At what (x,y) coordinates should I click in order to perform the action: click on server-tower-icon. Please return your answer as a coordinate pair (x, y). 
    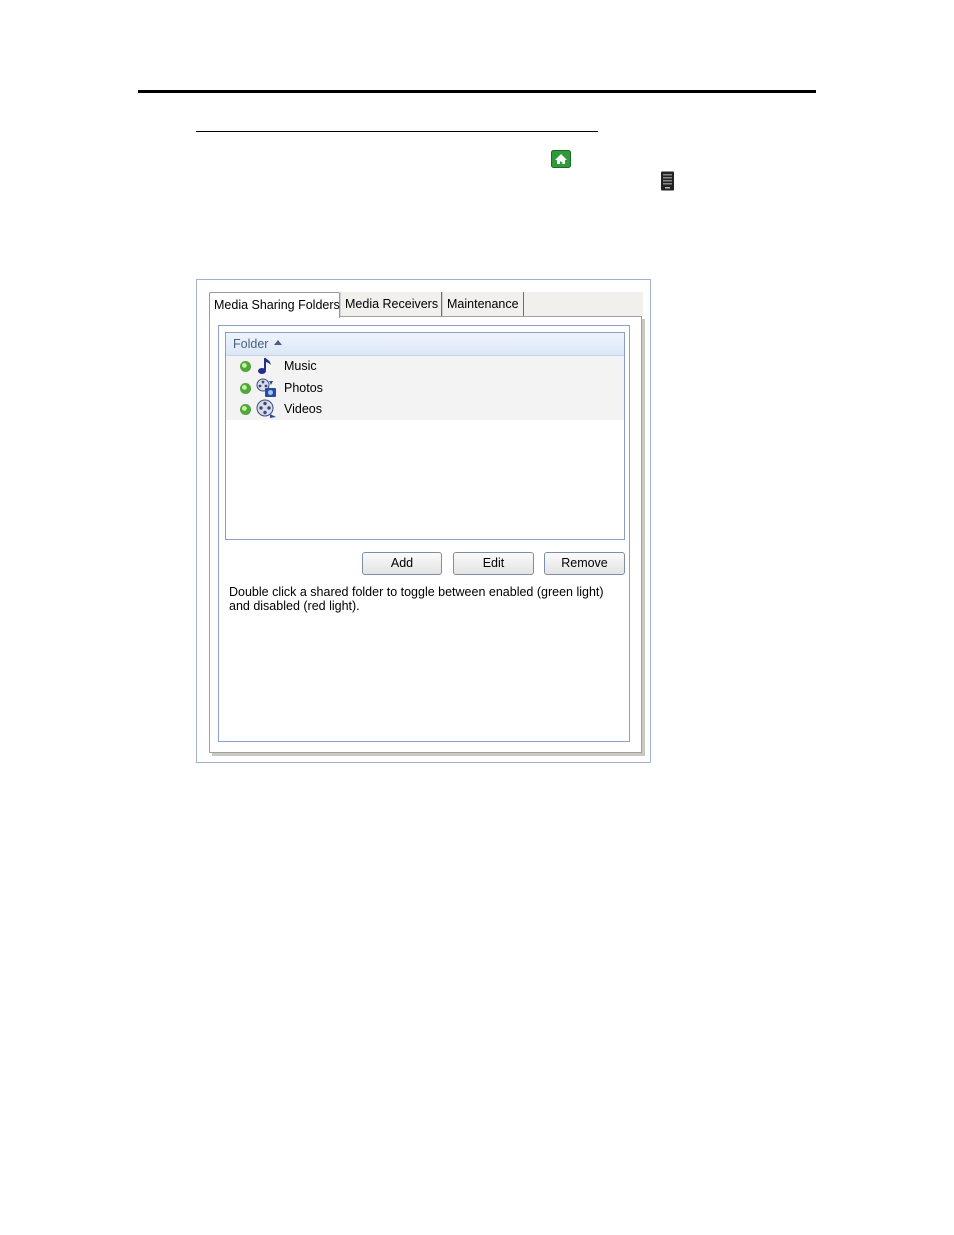
    Looking at the image, I should click on (667, 181).